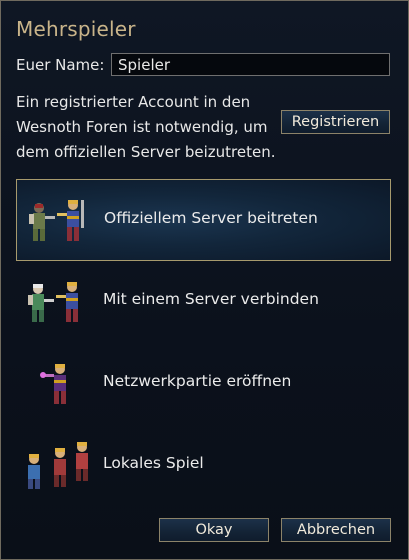 This screenshot has width=409, height=560. What do you see at coordinates (250, 64) in the screenshot?
I see `name-input` at bounding box center [250, 64].